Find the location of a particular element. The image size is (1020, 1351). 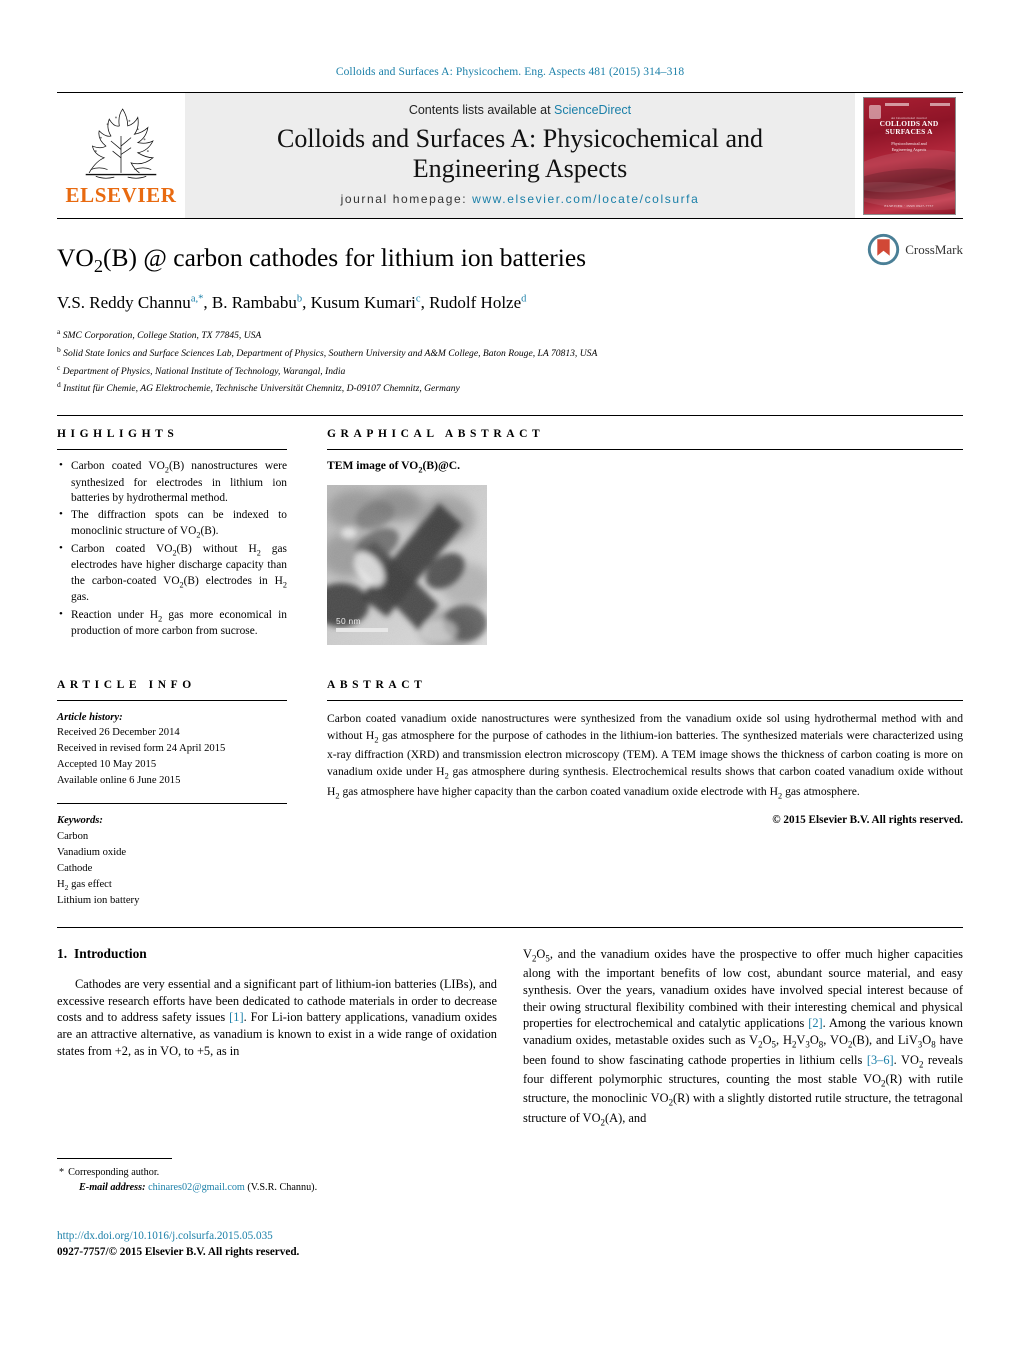

crossmark-badge: CrossMark is located at coordinates (915, 249).